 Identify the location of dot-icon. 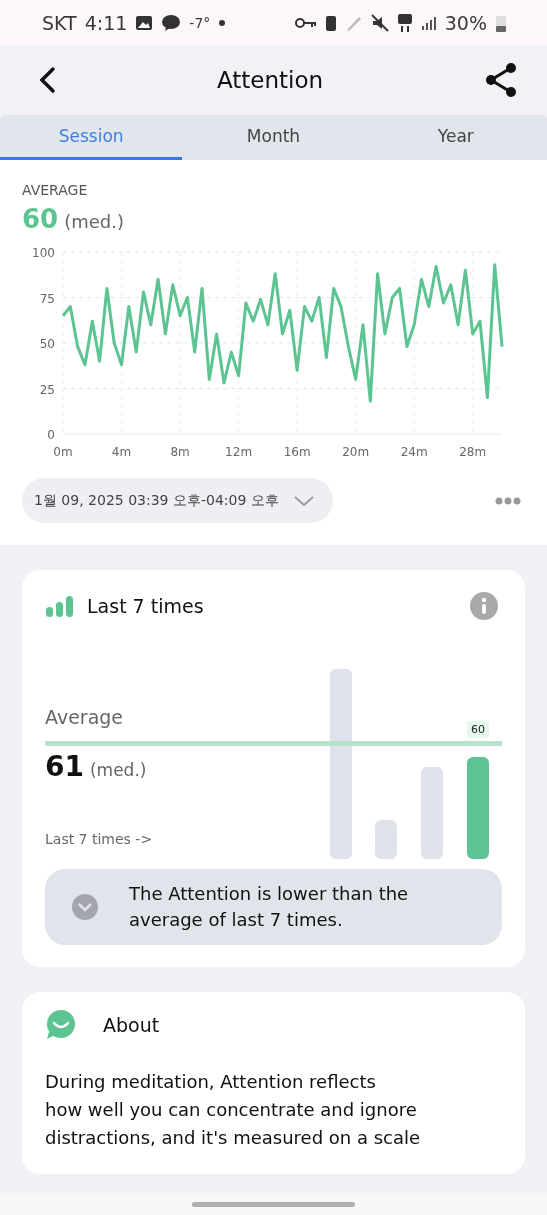
(222, 22).